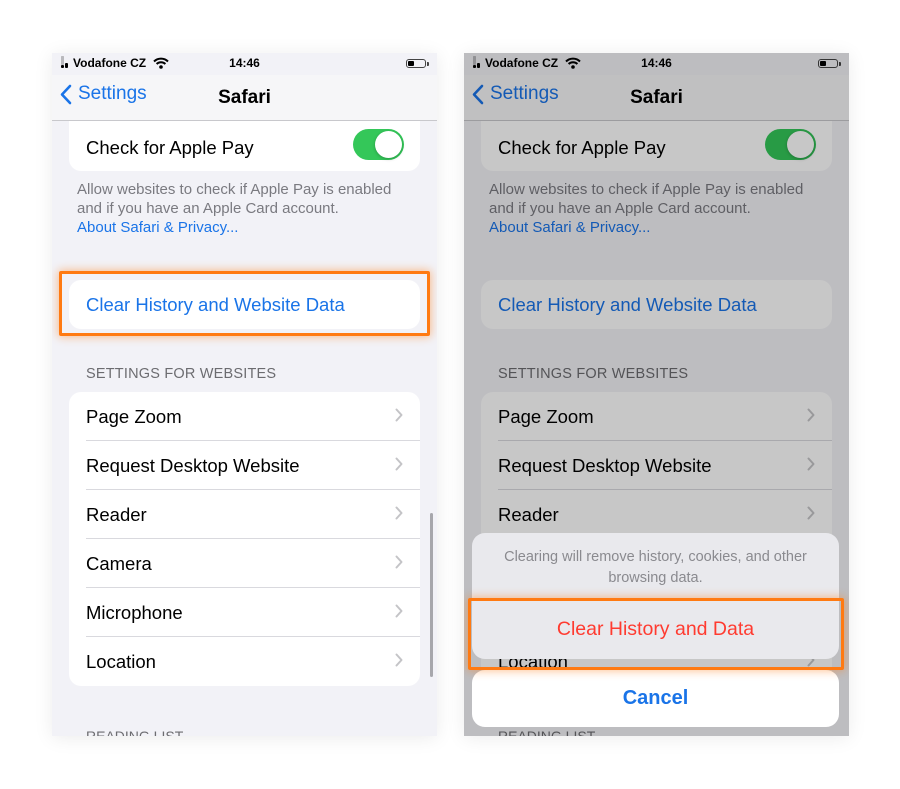 The image size is (900, 789). Describe the element at coordinates (134, 416) in the screenshot. I see `list-item-label: Page Zoom` at that location.